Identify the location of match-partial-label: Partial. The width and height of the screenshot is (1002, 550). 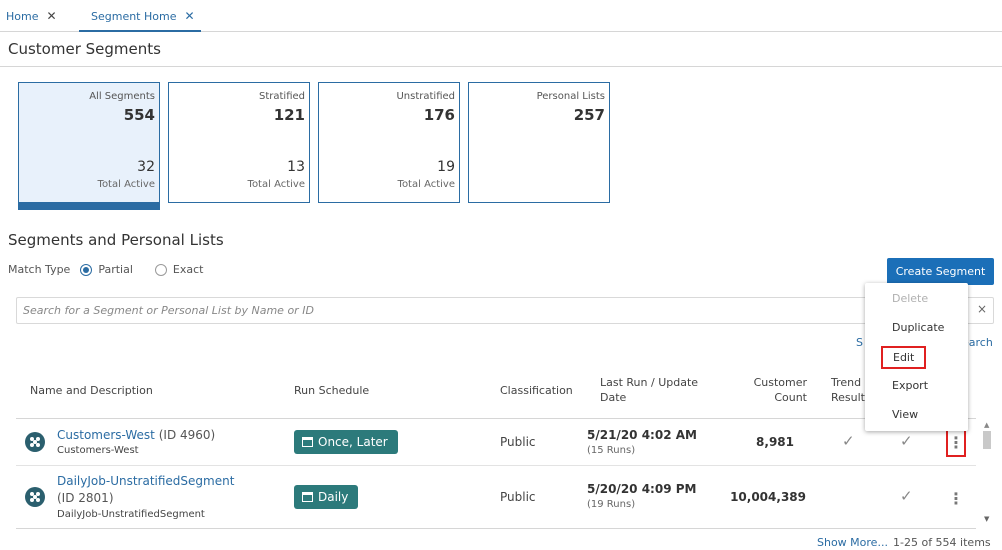
(115, 269).